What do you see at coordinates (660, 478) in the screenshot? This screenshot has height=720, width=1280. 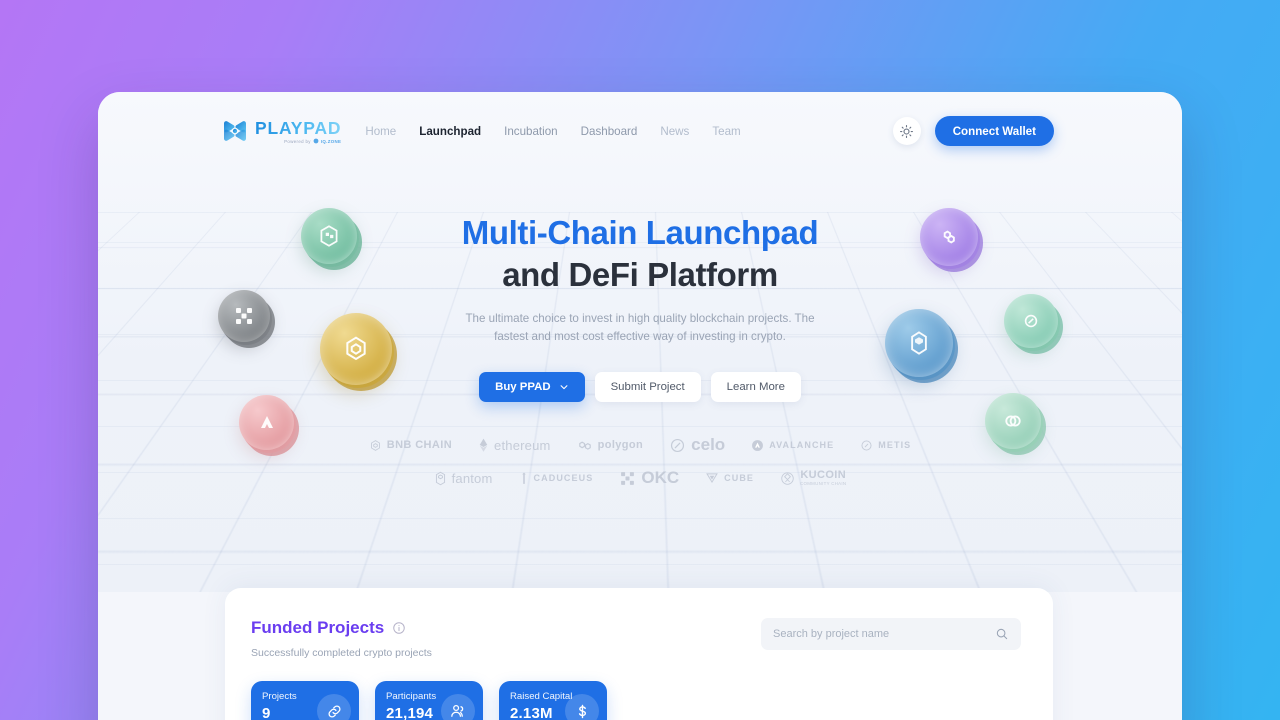 I see `partner-label: OKC` at bounding box center [660, 478].